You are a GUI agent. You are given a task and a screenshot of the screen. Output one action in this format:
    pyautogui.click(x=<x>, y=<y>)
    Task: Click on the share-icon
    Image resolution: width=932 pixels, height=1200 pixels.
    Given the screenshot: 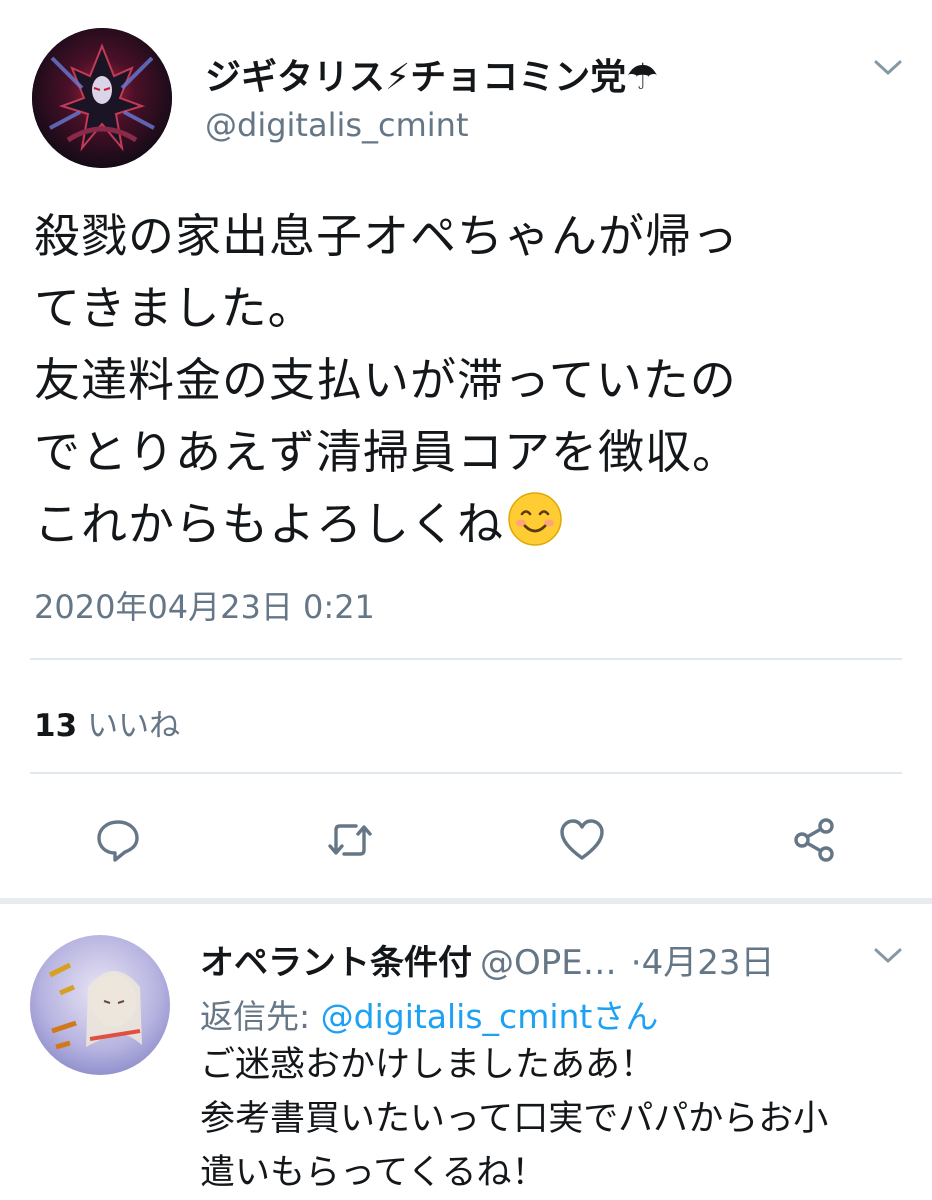 What is the action you would take?
    pyautogui.click(x=814, y=840)
    